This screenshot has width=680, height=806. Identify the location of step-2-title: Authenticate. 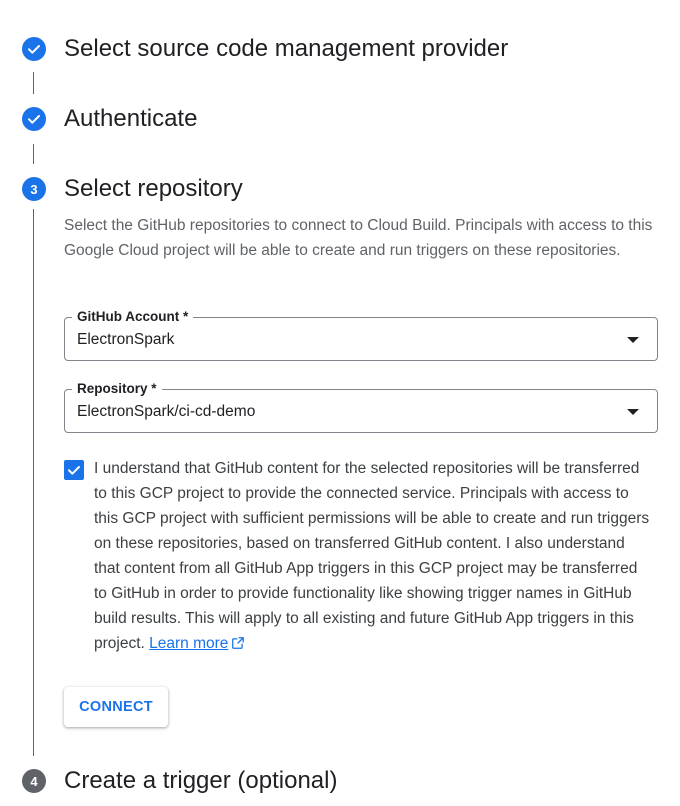
(130, 119).